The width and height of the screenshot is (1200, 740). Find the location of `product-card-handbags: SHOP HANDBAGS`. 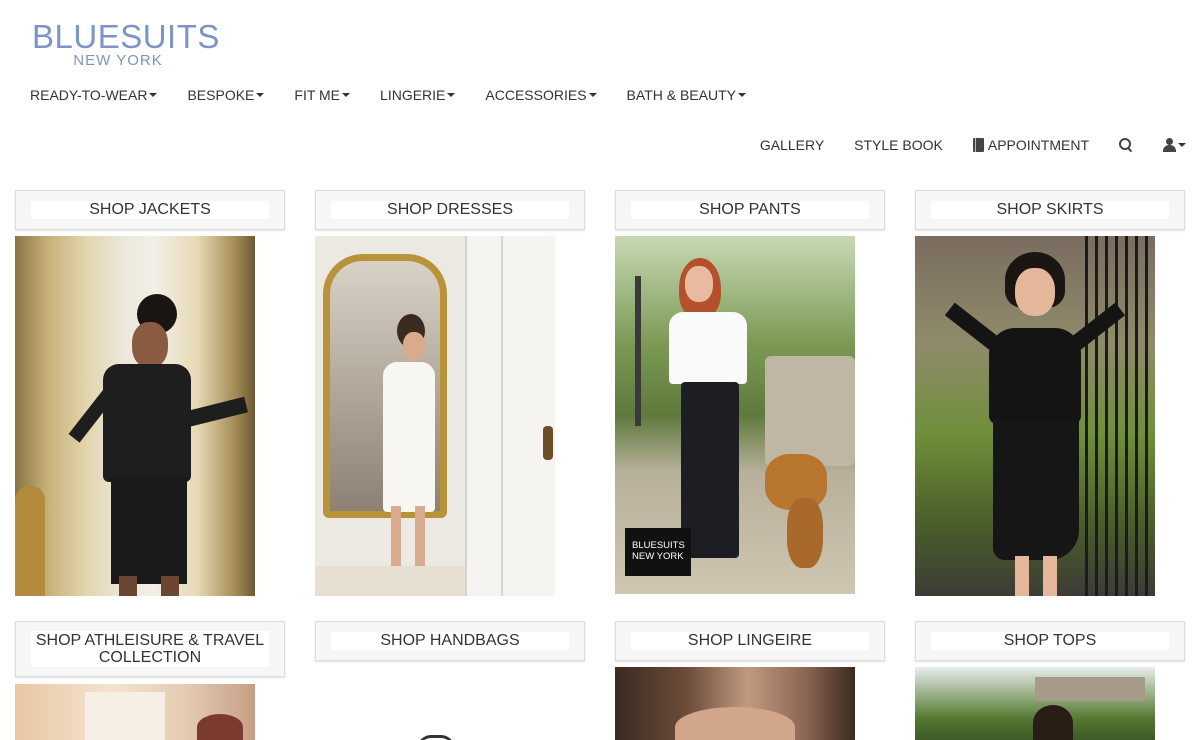

product-card-handbags: SHOP HANDBAGS is located at coordinates (450, 680).